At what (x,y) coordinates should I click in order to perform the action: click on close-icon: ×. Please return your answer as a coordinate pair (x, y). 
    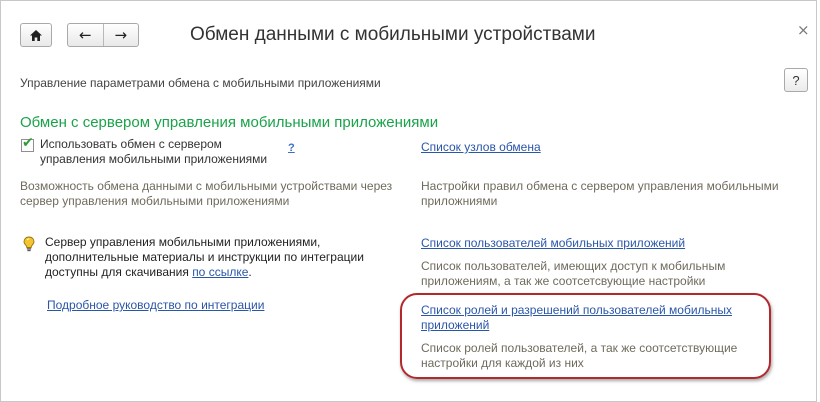
    Looking at the image, I should click on (803, 30).